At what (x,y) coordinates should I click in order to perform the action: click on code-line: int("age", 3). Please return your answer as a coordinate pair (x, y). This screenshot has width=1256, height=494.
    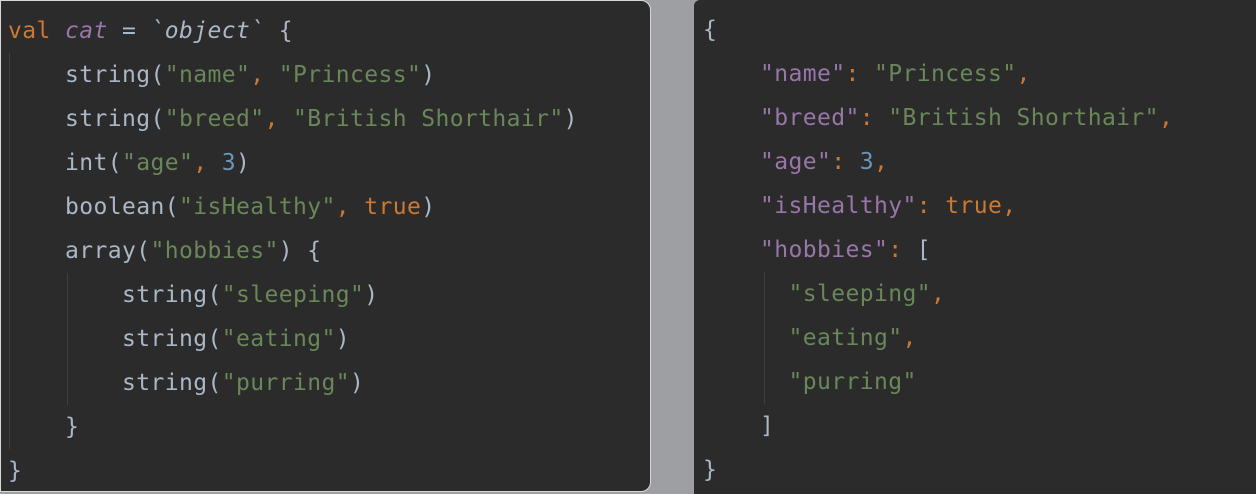
    Looking at the image, I should click on (329, 163).